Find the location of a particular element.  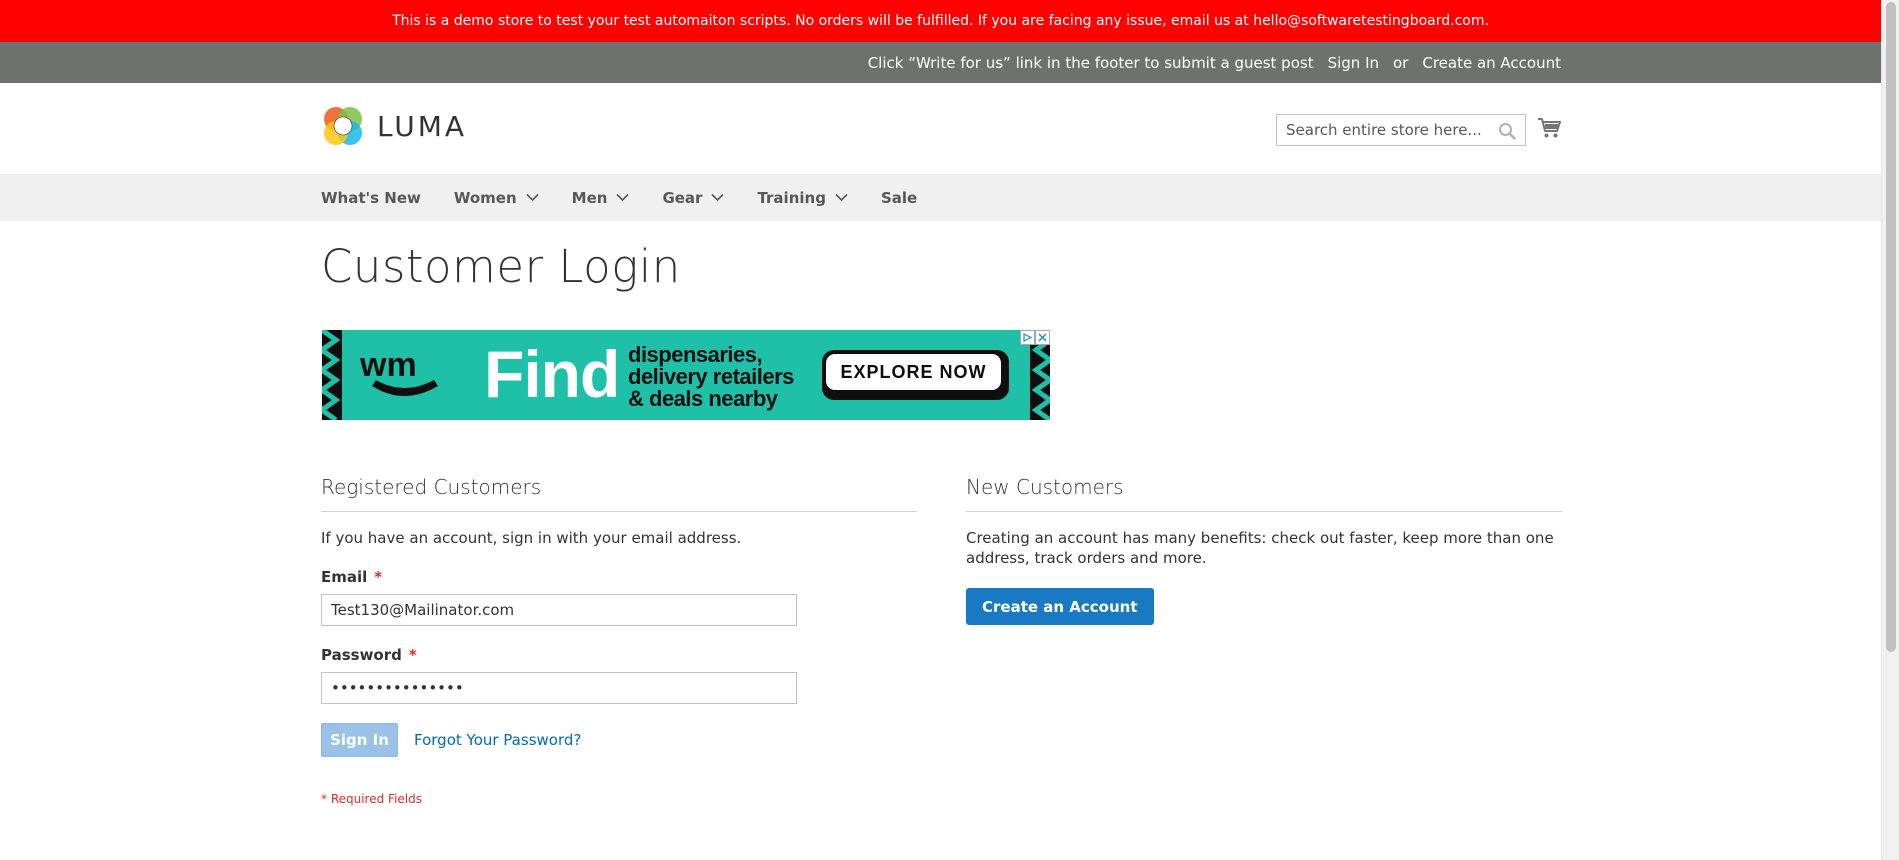

registered-customers-title: Registered Customers is located at coordinates (619, 493).